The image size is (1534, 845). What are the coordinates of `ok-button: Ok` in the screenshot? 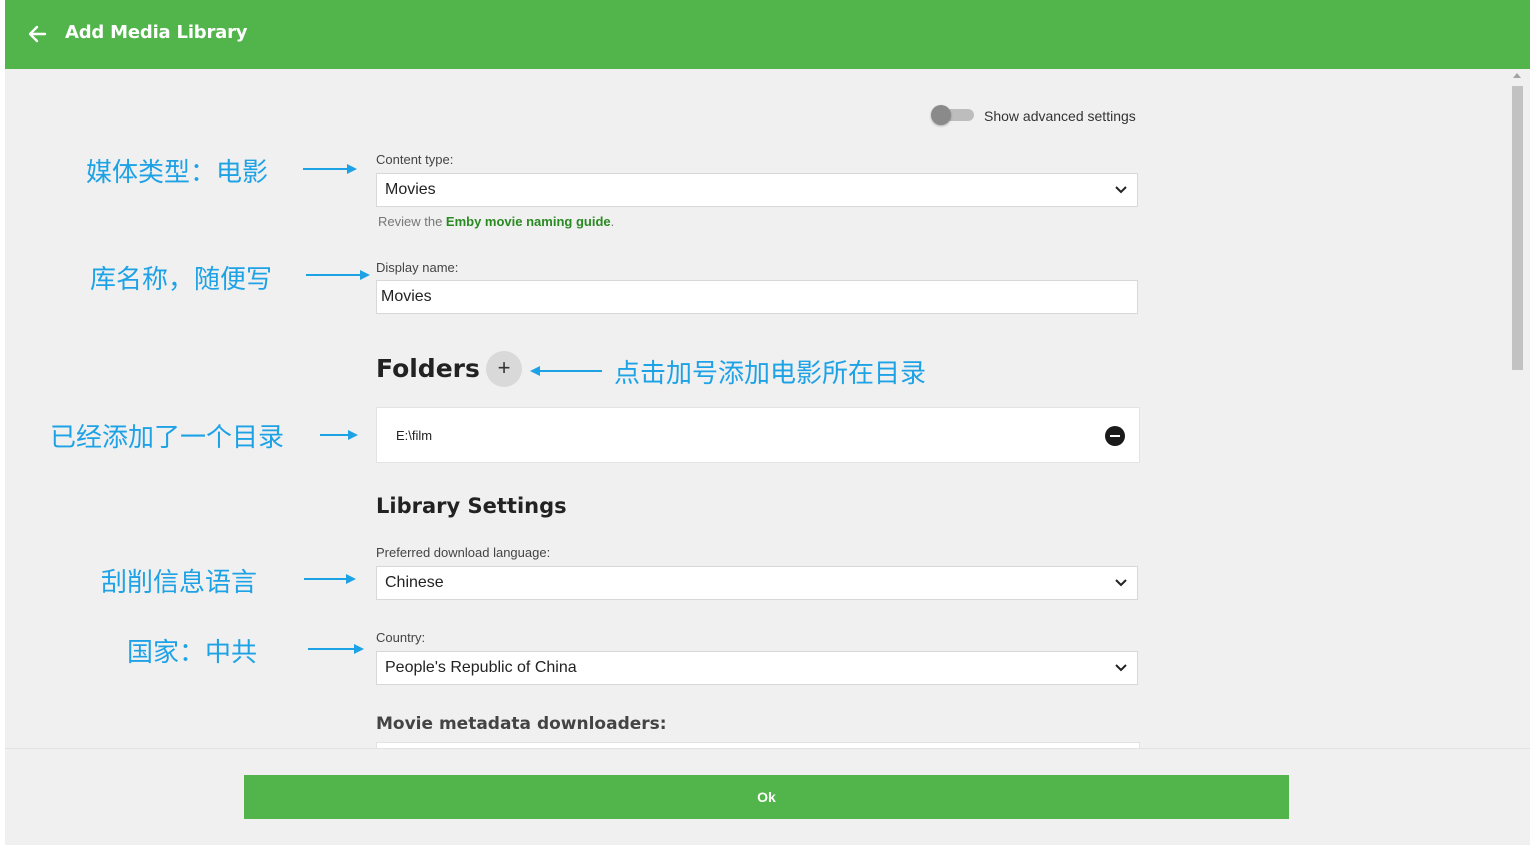 It's located at (766, 797).